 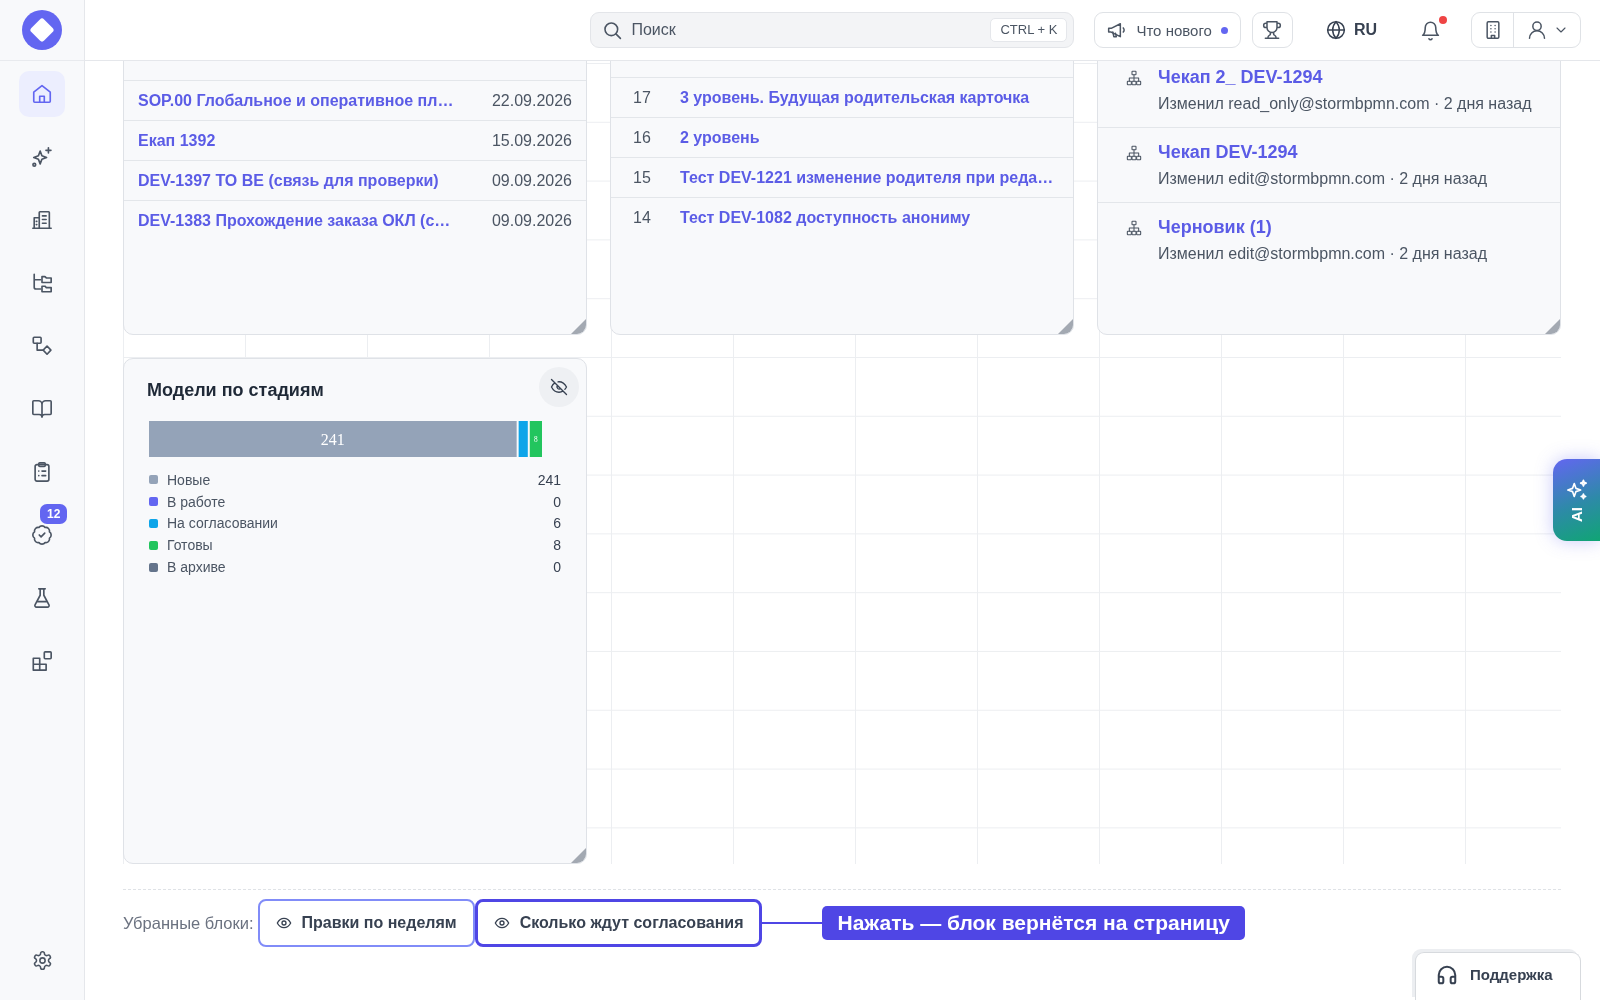 What do you see at coordinates (613, 30) in the screenshot?
I see `search-icon` at bounding box center [613, 30].